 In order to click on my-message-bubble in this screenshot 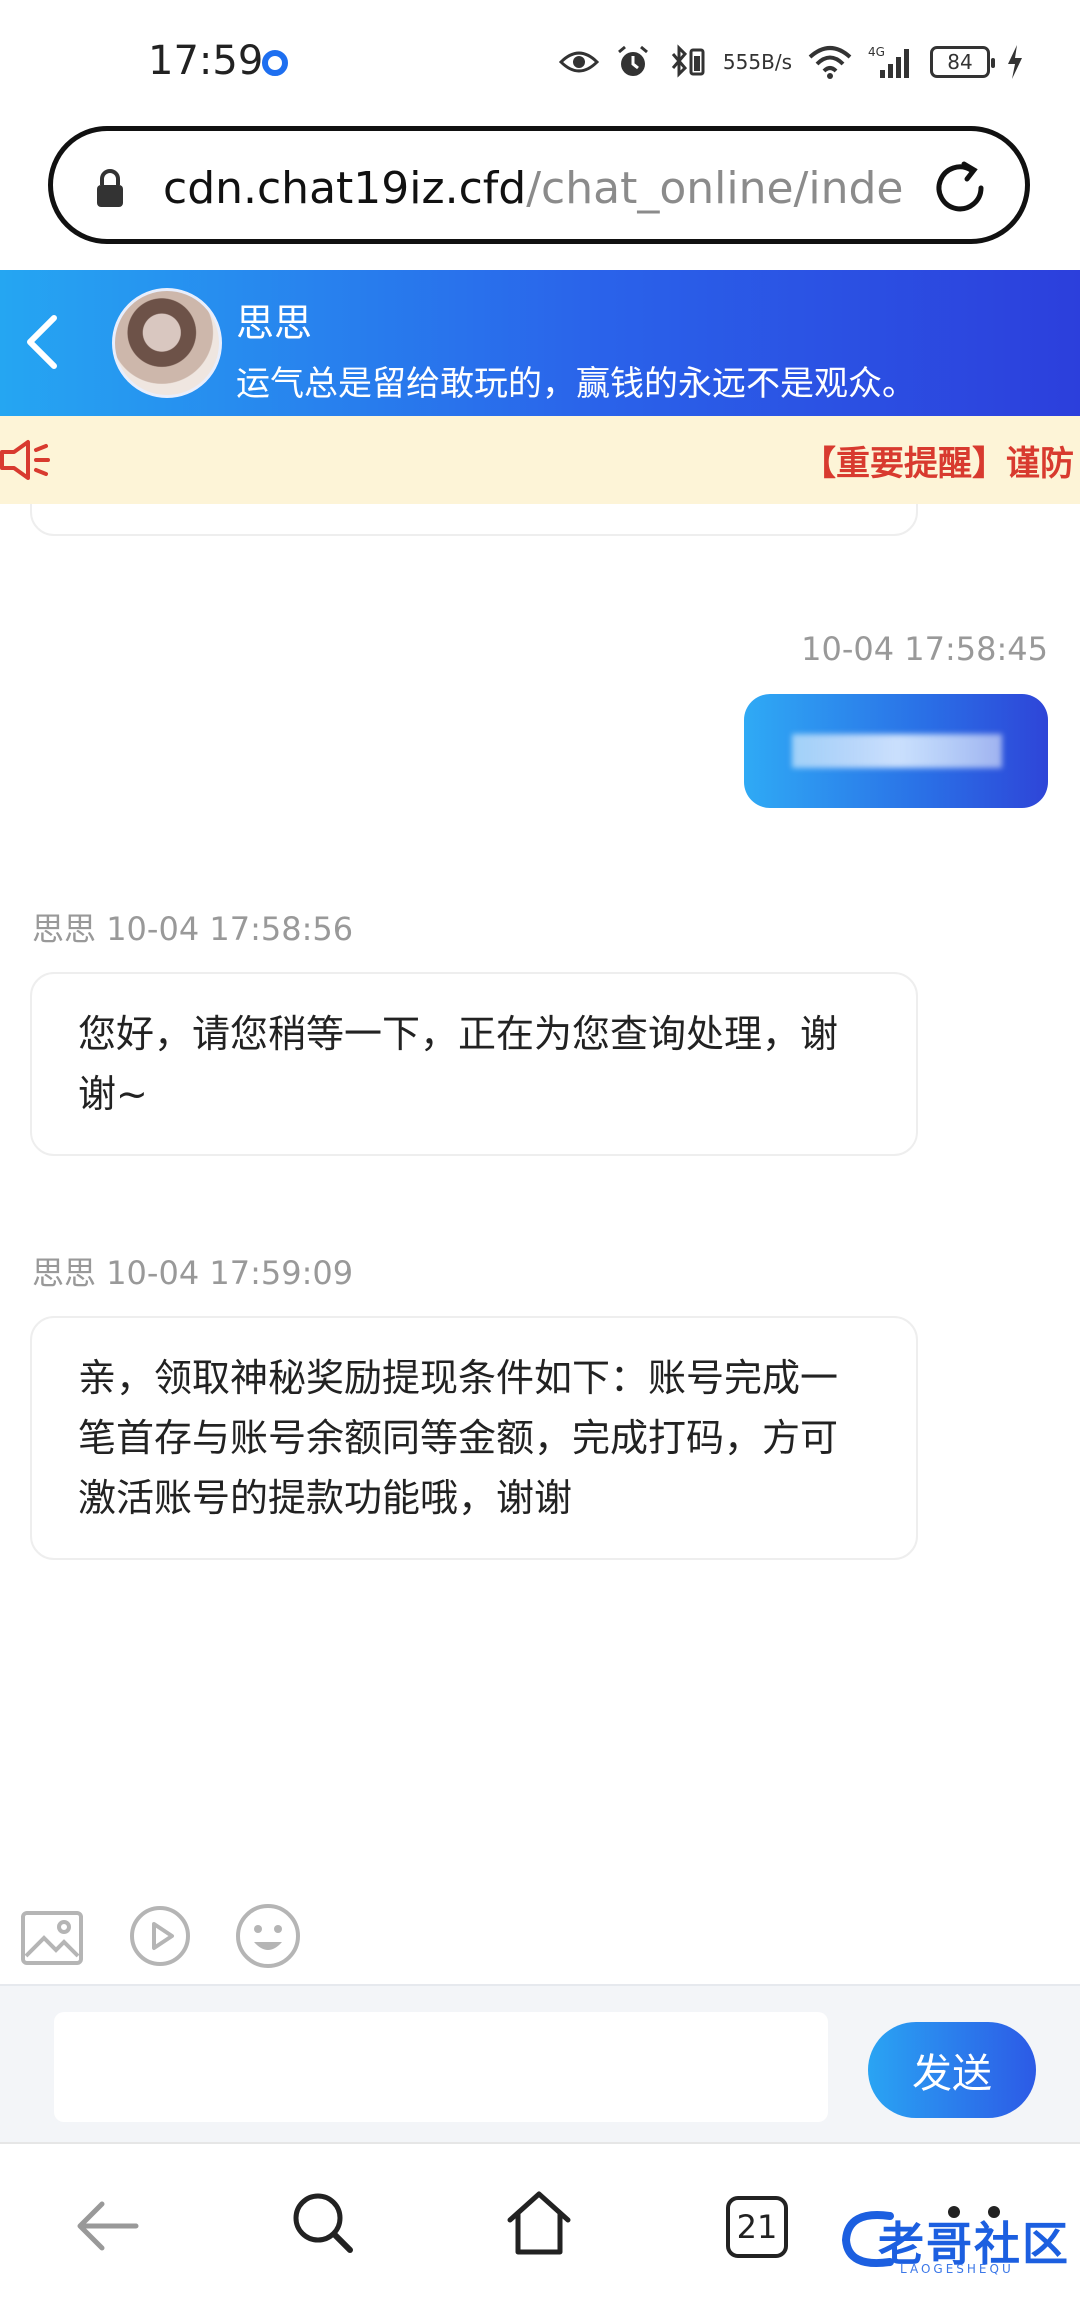, I will do `click(896, 751)`.